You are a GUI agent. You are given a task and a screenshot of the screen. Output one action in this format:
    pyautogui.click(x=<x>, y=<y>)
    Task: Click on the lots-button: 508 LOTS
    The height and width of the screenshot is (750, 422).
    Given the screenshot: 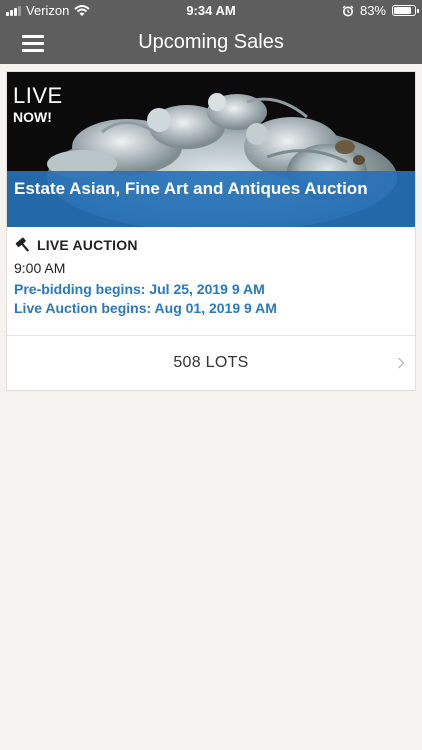 What is the action you would take?
    pyautogui.click(x=211, y=363)
    